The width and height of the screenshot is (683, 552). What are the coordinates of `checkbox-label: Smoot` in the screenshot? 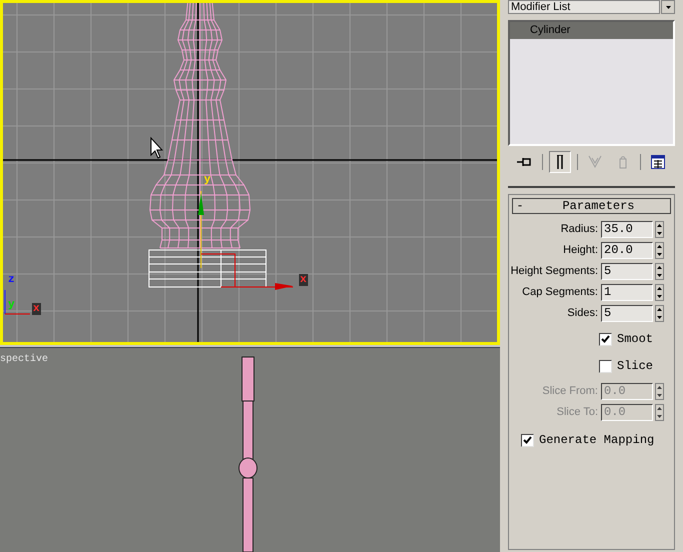 It's located at (635, 339).